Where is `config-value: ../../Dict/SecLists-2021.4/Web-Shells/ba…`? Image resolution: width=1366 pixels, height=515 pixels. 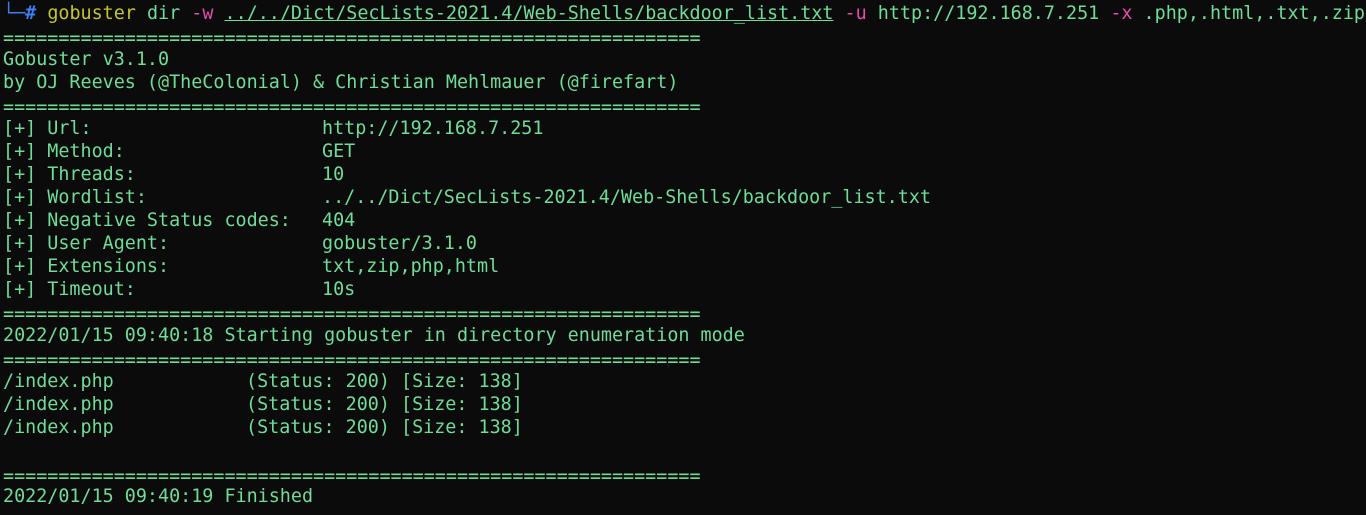
config-value: ../../Dict/SecLists-2021.4/Web-Shells/ba… is located at coordinates (626, 197).